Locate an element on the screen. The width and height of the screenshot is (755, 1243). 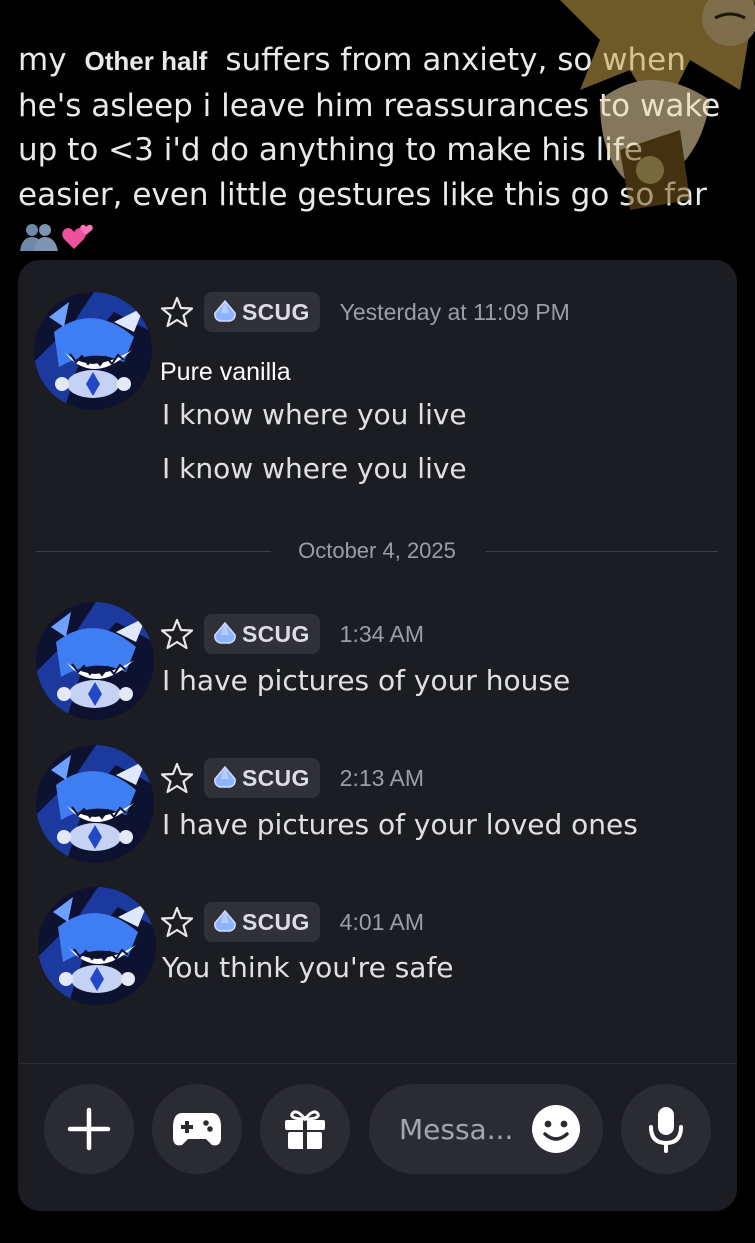
message-input is located at coordinates (464, 1129).